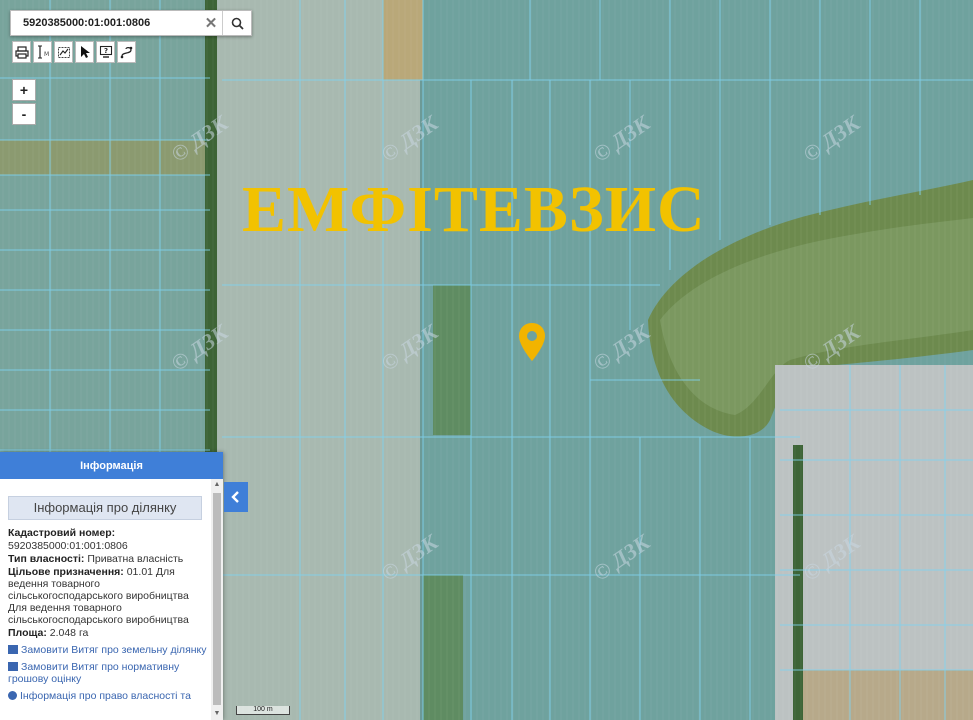  What do you see at coordinates (135, 559) in the screenshot?
I see `ownership-value: Приватна власність` at bounding box center [135, 559].